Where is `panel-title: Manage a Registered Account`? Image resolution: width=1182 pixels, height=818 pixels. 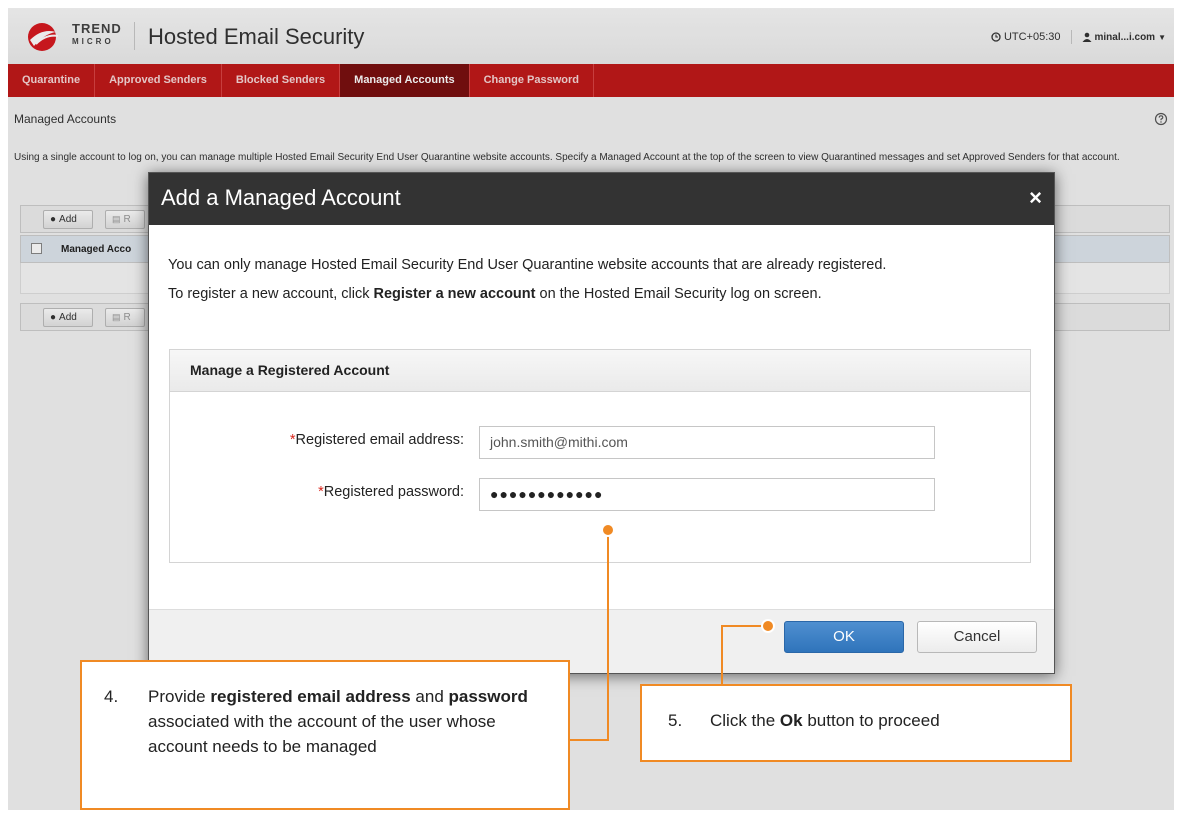
panel-title: Manage a Registered Account is located at coordinates (290, 370).